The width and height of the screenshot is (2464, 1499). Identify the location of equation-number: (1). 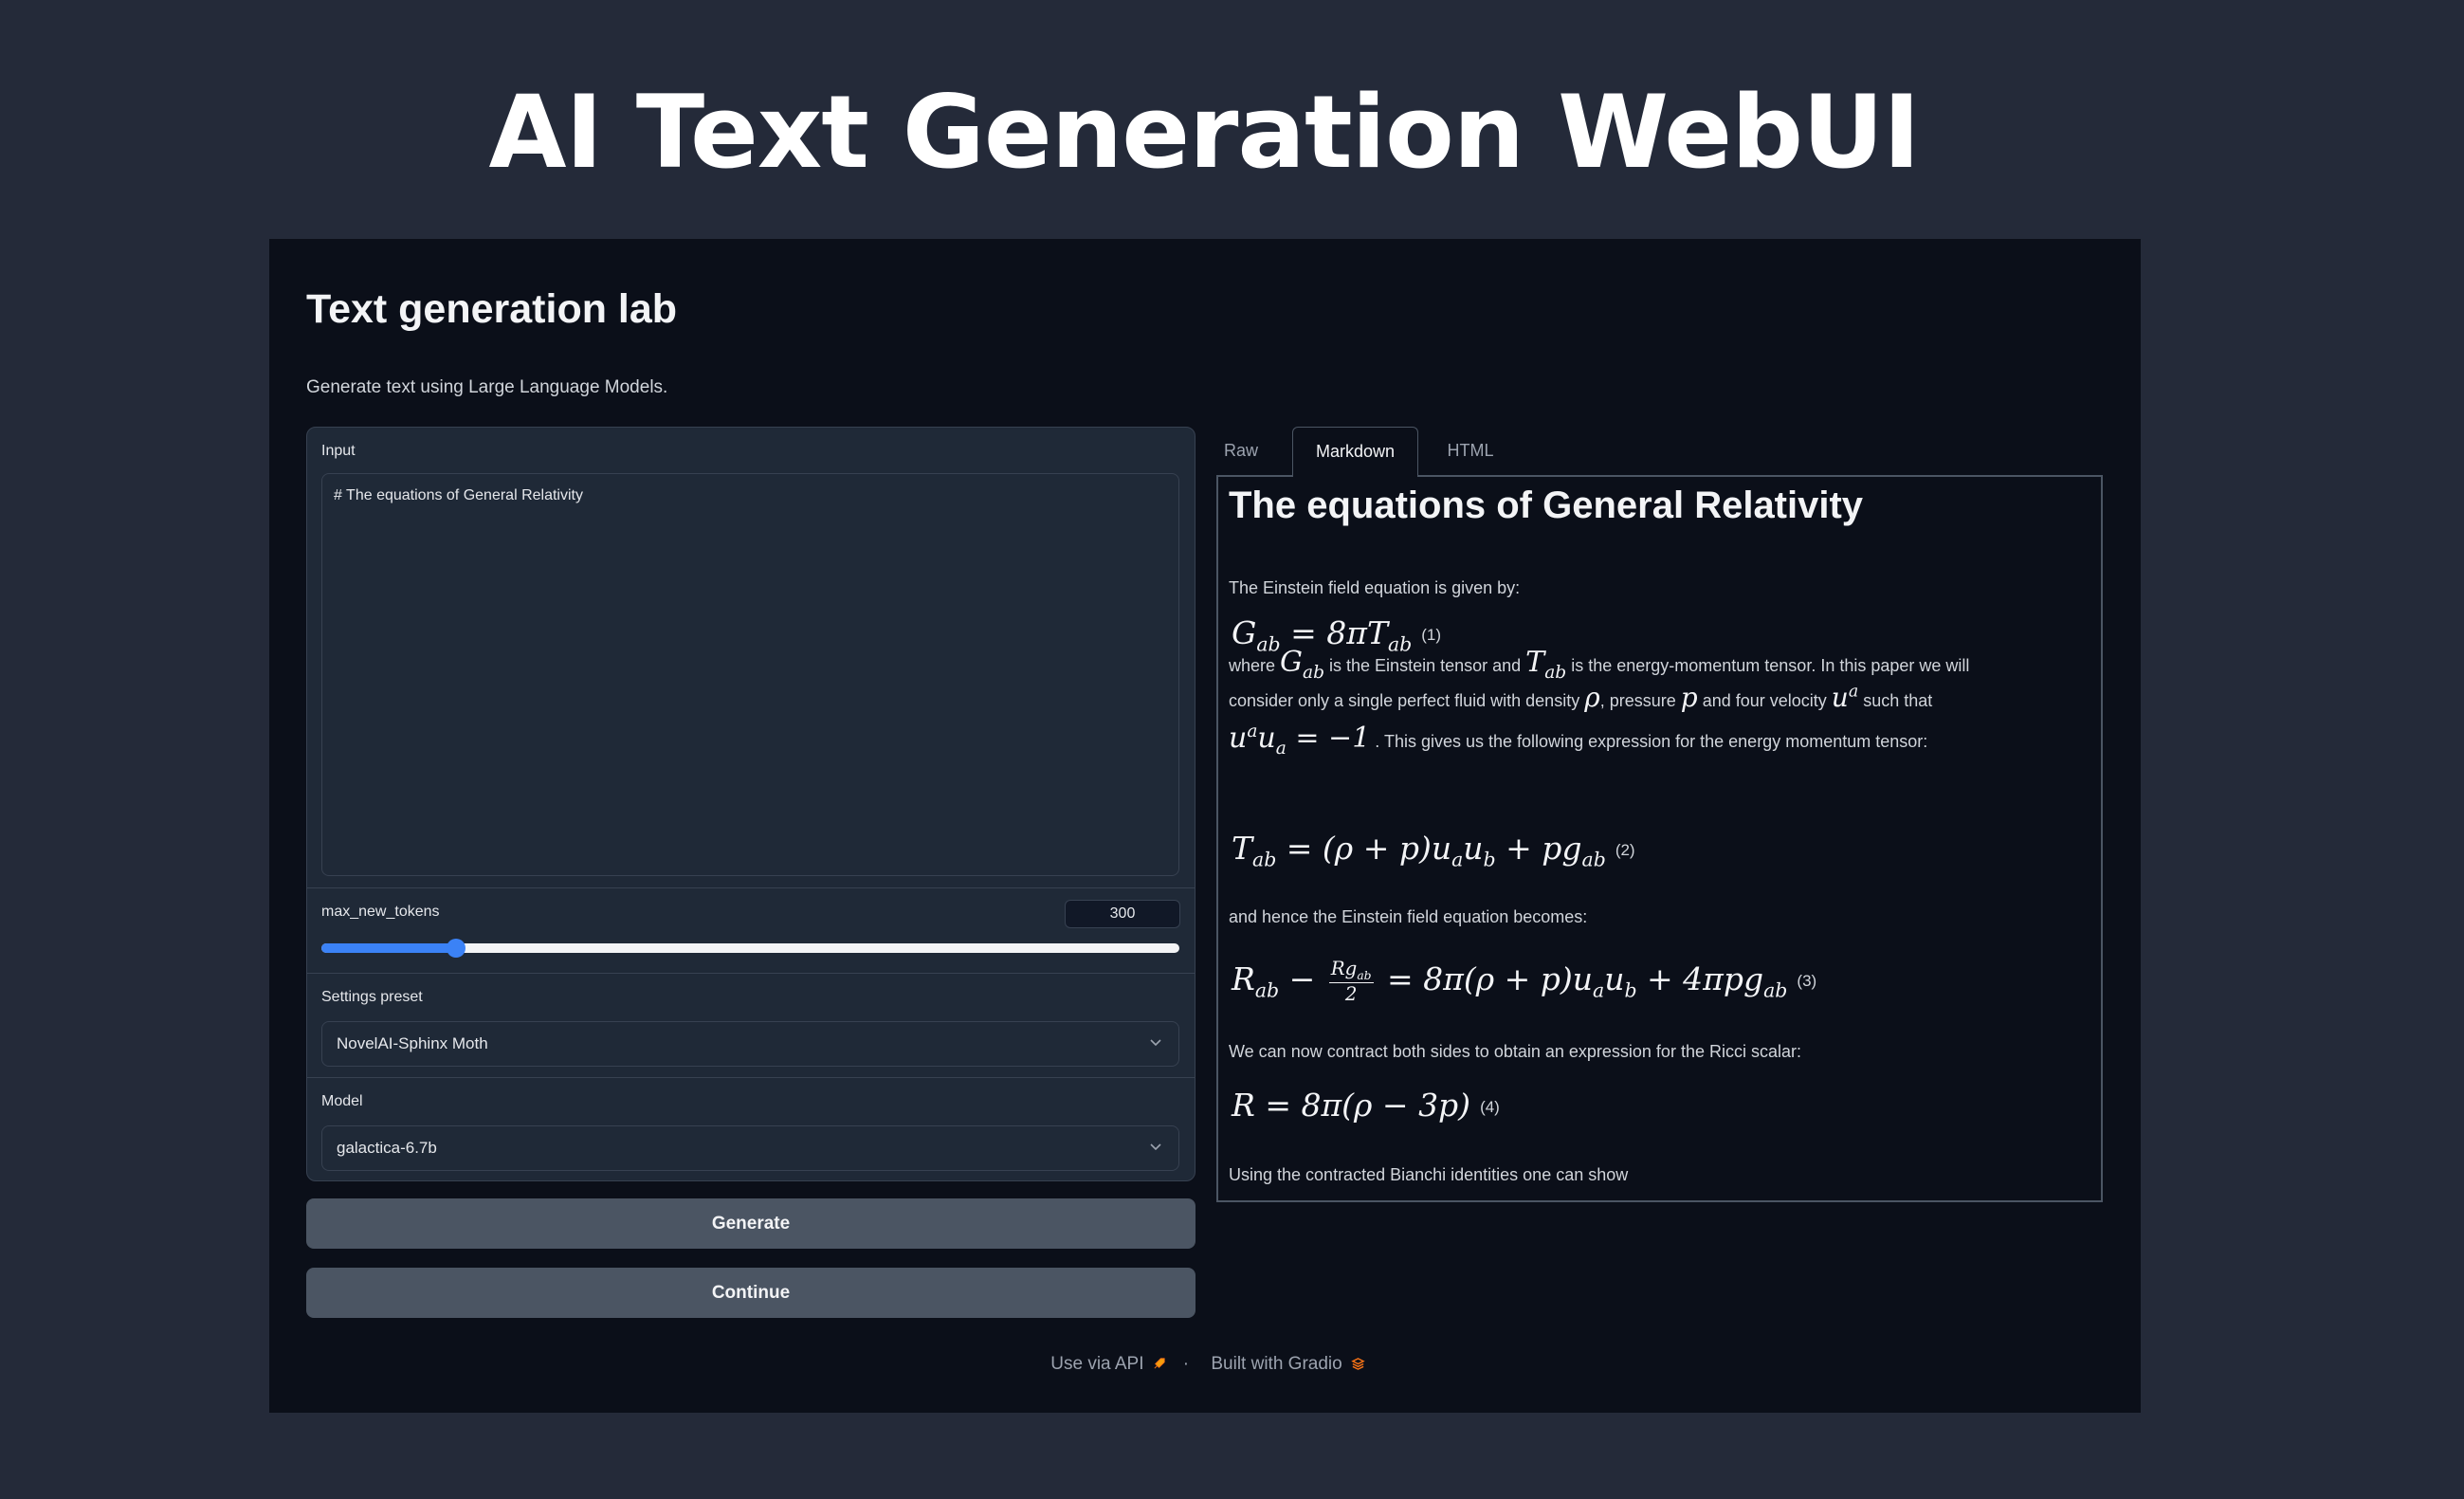
(1432, 635).